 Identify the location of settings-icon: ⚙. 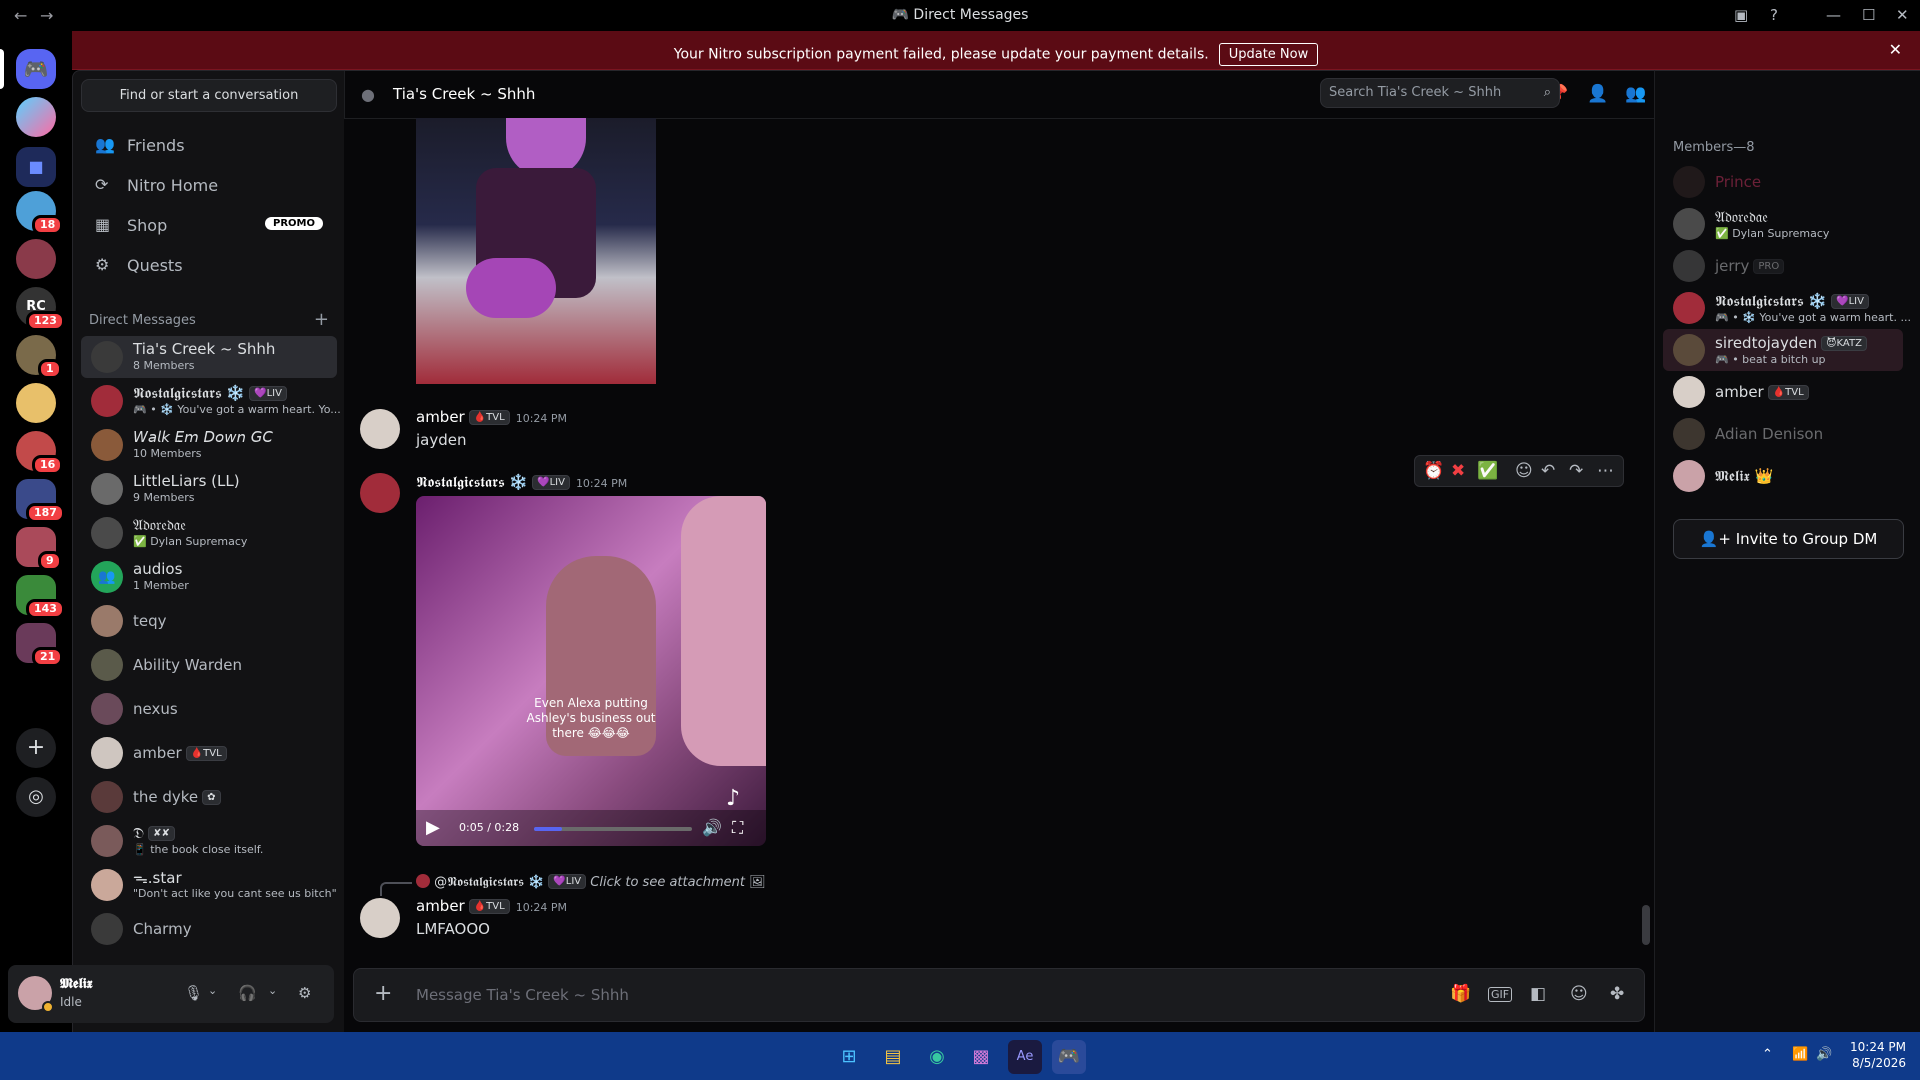
(304, 993).